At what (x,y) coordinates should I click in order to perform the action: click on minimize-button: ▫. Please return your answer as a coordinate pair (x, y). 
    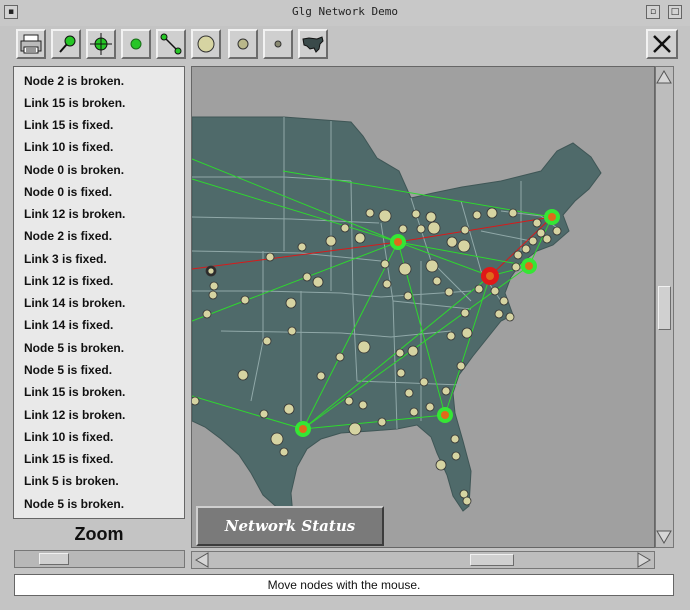
    Looking at the image, I should click on (653, 12).